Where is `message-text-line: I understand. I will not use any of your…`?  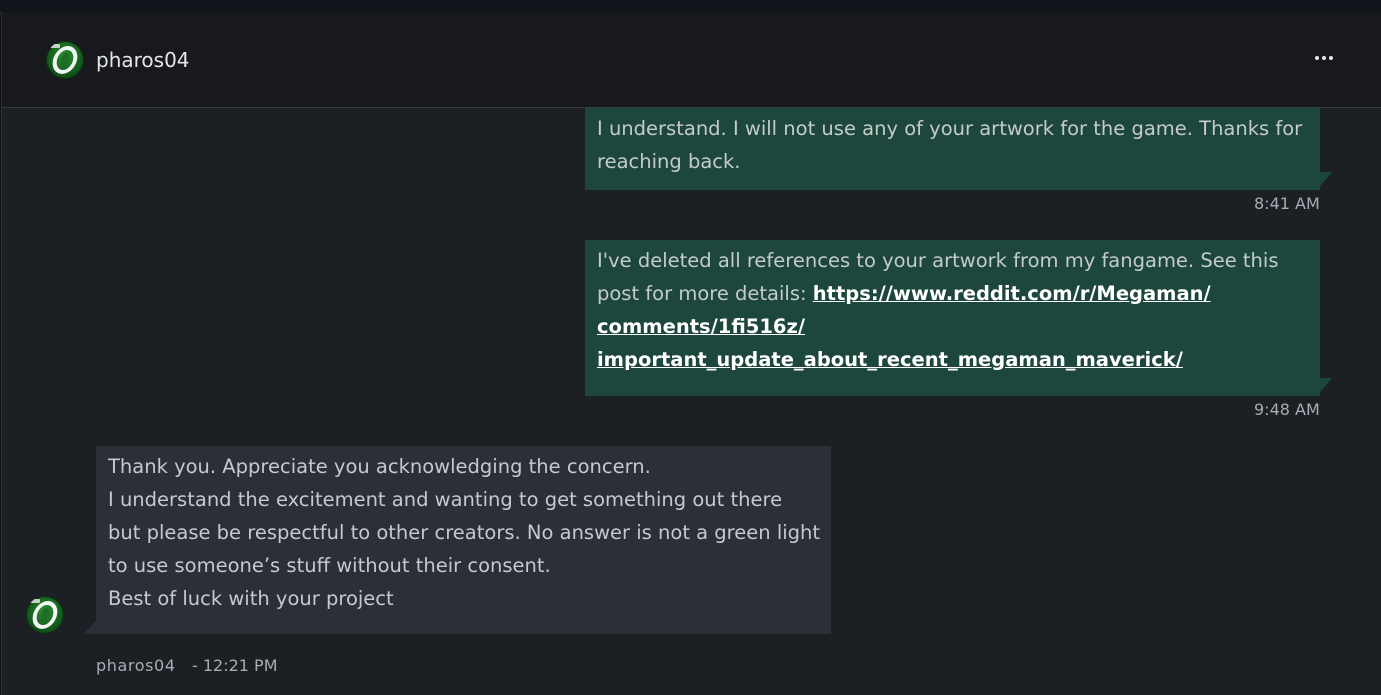 message-text-line: I understand. I will not use any of your… is located at coordinates (950, 128).